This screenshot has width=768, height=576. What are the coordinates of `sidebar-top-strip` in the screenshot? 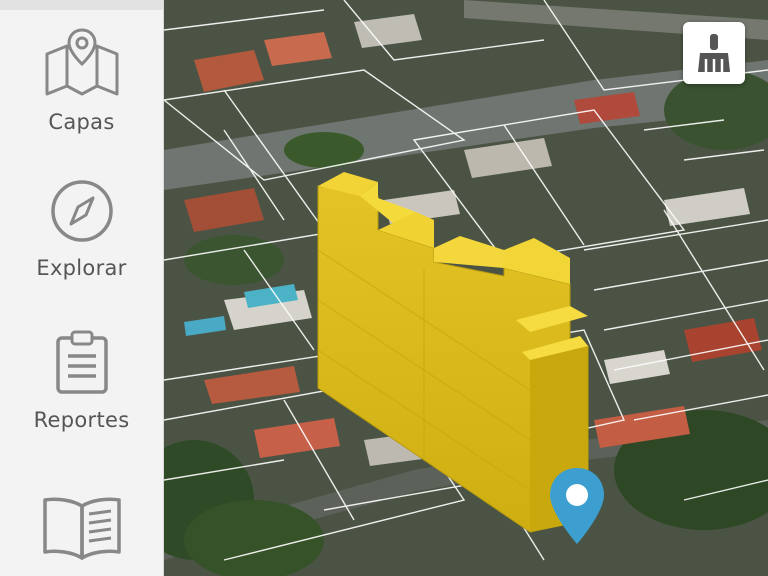 It's located at (81, 5).